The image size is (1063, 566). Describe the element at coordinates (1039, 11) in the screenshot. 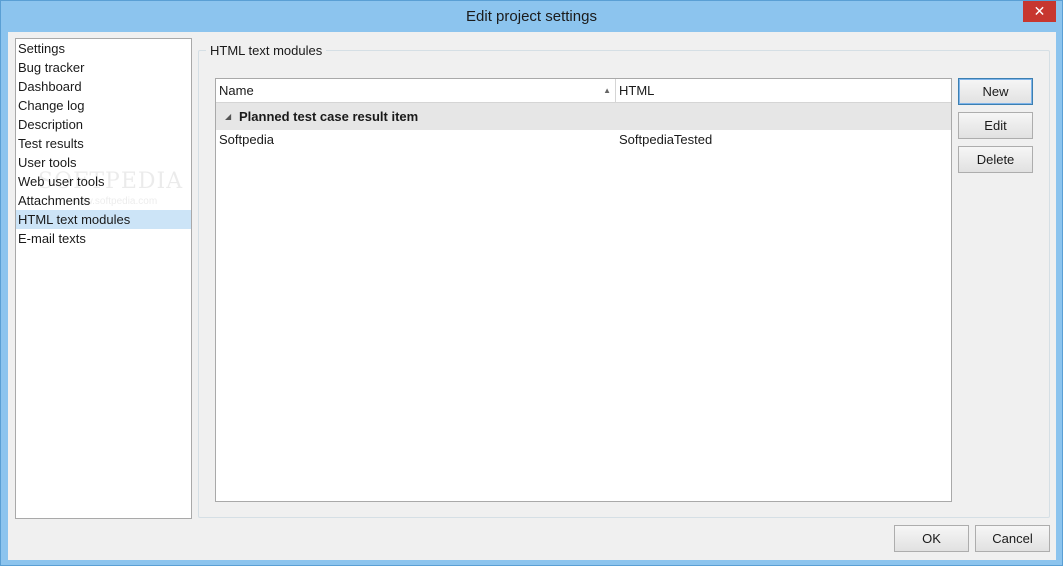

I see `close-icon: ✕` at that location.